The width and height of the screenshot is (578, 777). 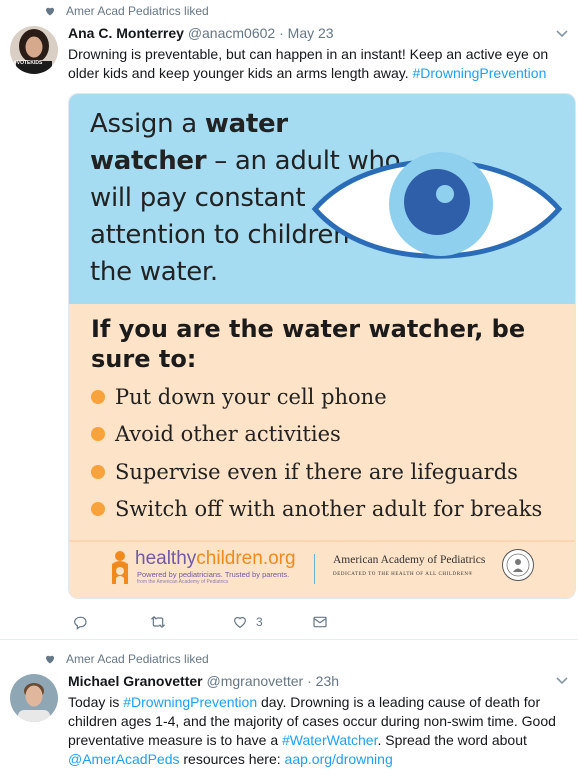 What do you see at coordinates (329, 740) in the screenshot?
I see `hashtag-link: #WaterWatcher` at bounding box center [329, 740].